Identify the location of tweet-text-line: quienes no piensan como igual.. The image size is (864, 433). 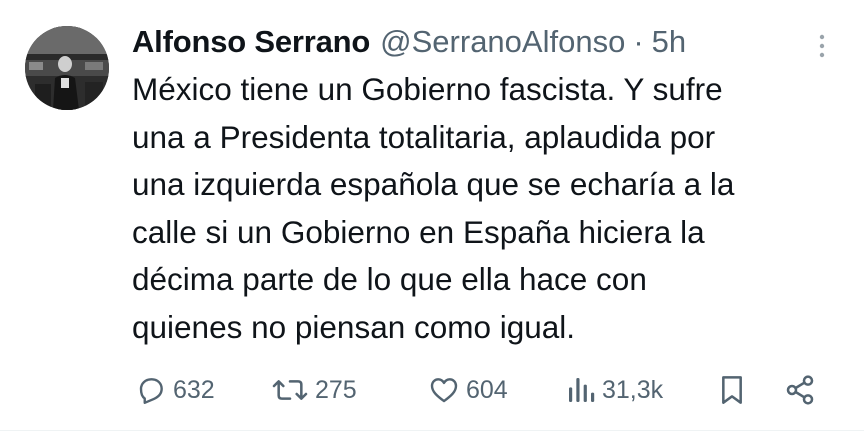
(354, 326).